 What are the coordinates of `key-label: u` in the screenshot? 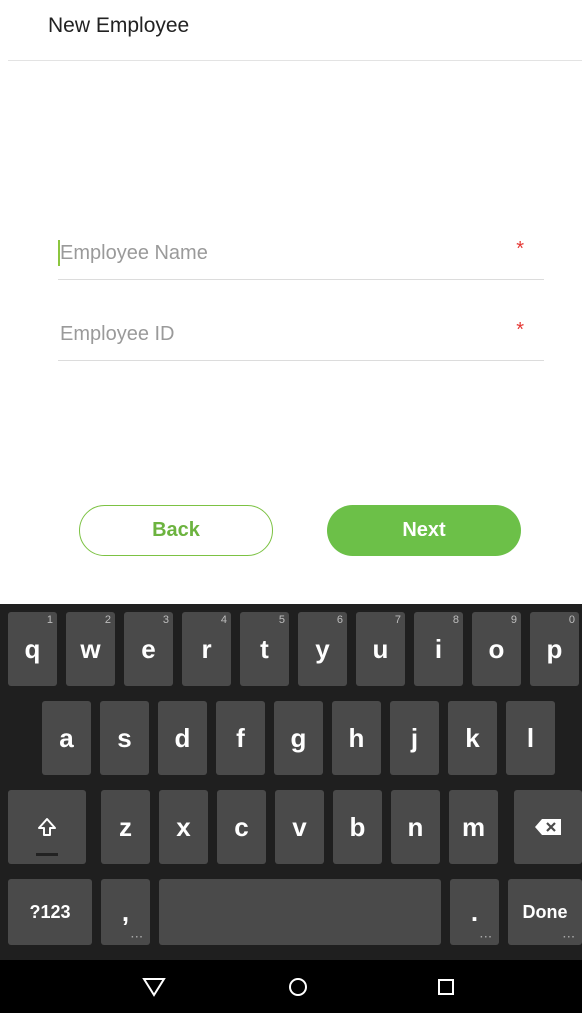 It's located at (380, 648).